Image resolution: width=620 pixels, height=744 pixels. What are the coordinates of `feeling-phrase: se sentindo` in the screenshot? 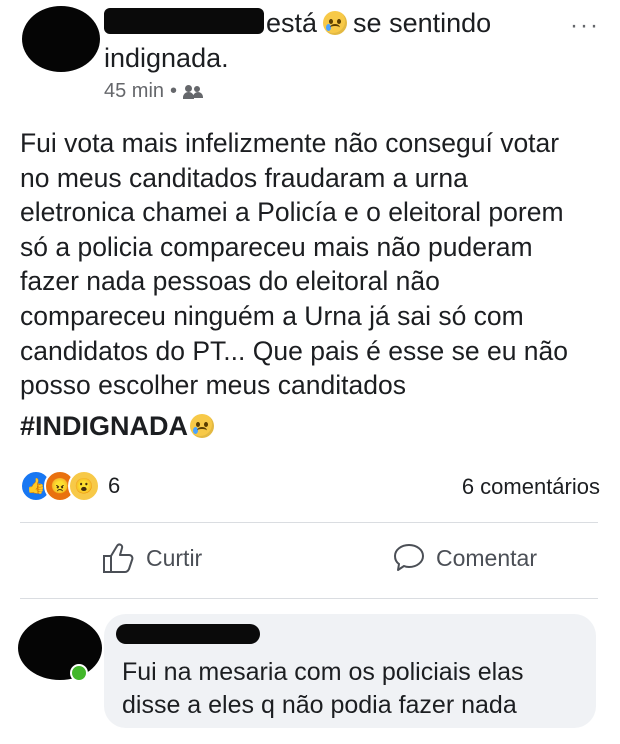 It's located at (422, 23).